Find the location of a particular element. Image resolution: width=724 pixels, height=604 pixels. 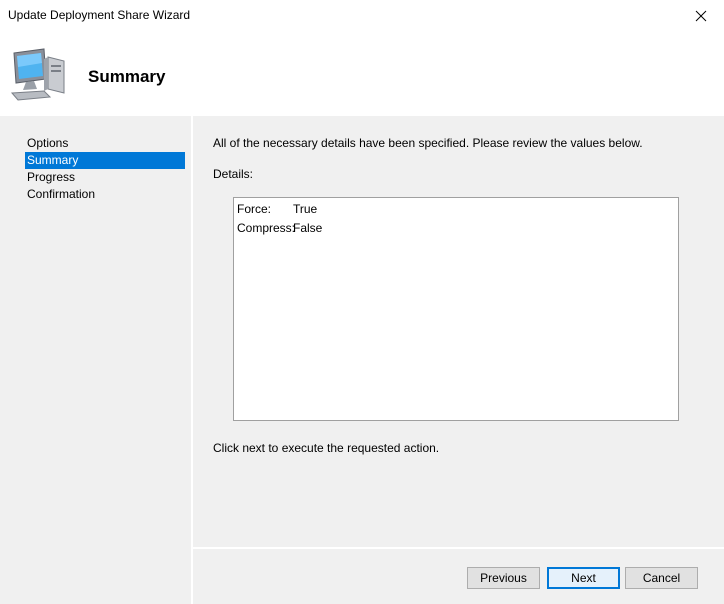

computer-icon is located at coordinates (37, 74).